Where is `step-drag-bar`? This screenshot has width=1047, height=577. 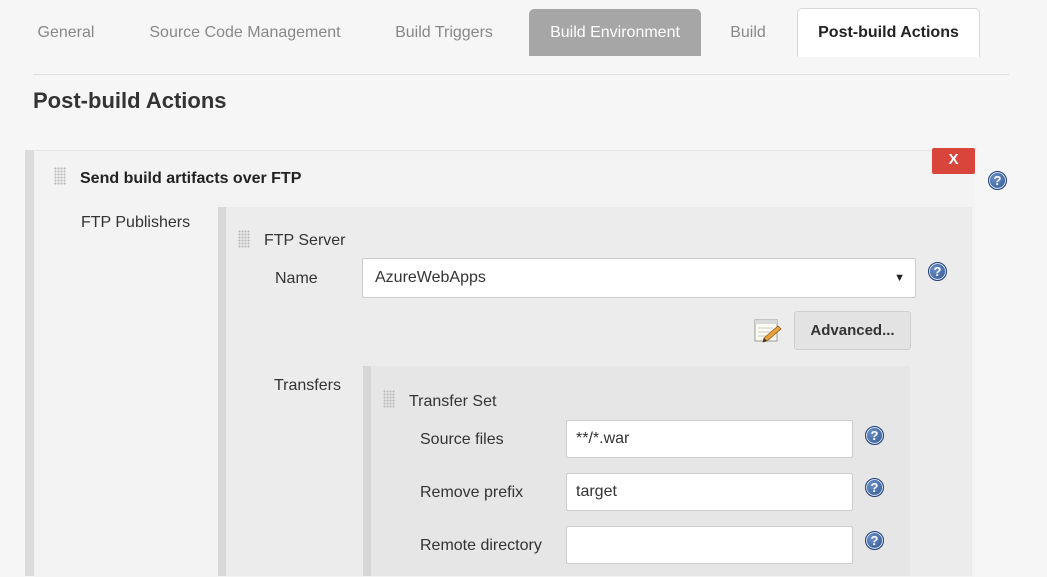
step-drag-bar is located at coordinates (29, 363).